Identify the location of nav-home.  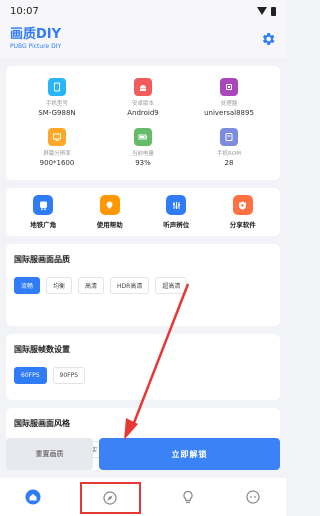
(33, 497).